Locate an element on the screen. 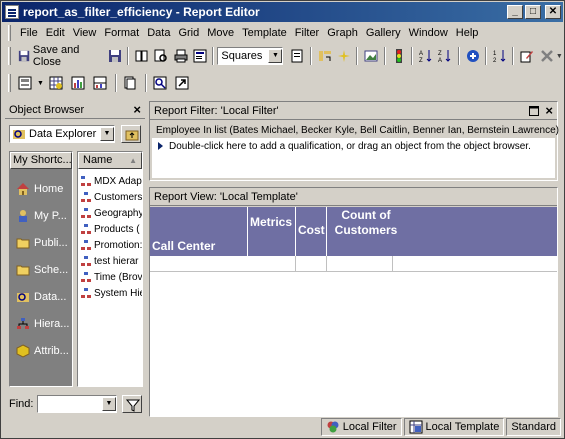 The height and width of the screenshot is (439, 565). report-filter-close-icon: × is located at coordinates (549, 110).